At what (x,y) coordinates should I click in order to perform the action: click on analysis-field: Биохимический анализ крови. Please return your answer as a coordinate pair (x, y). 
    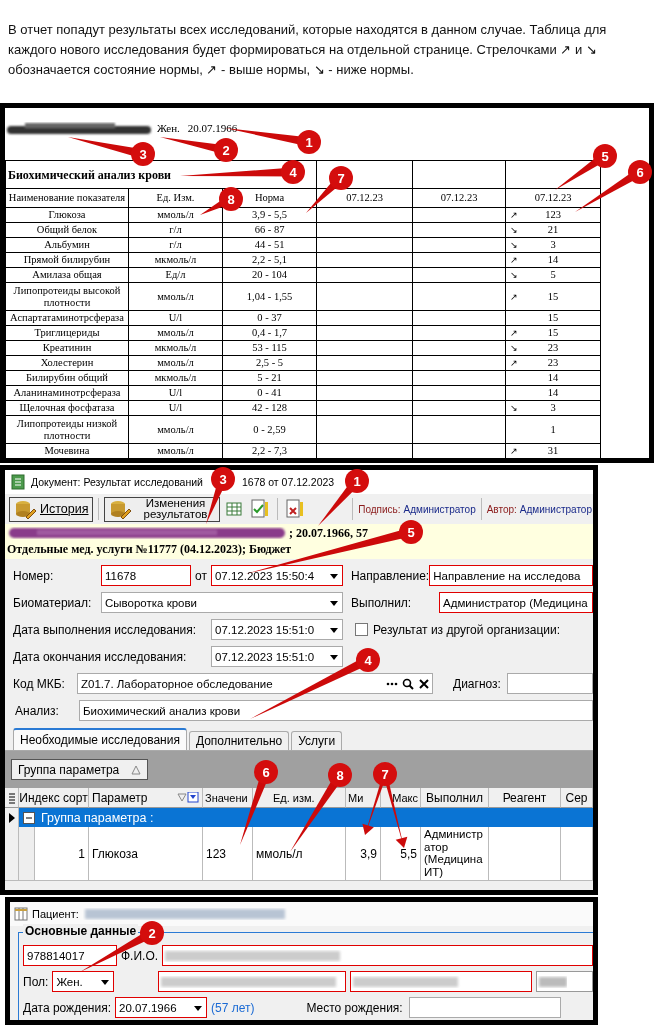
    Looking at the image, I should click on (336, 710).